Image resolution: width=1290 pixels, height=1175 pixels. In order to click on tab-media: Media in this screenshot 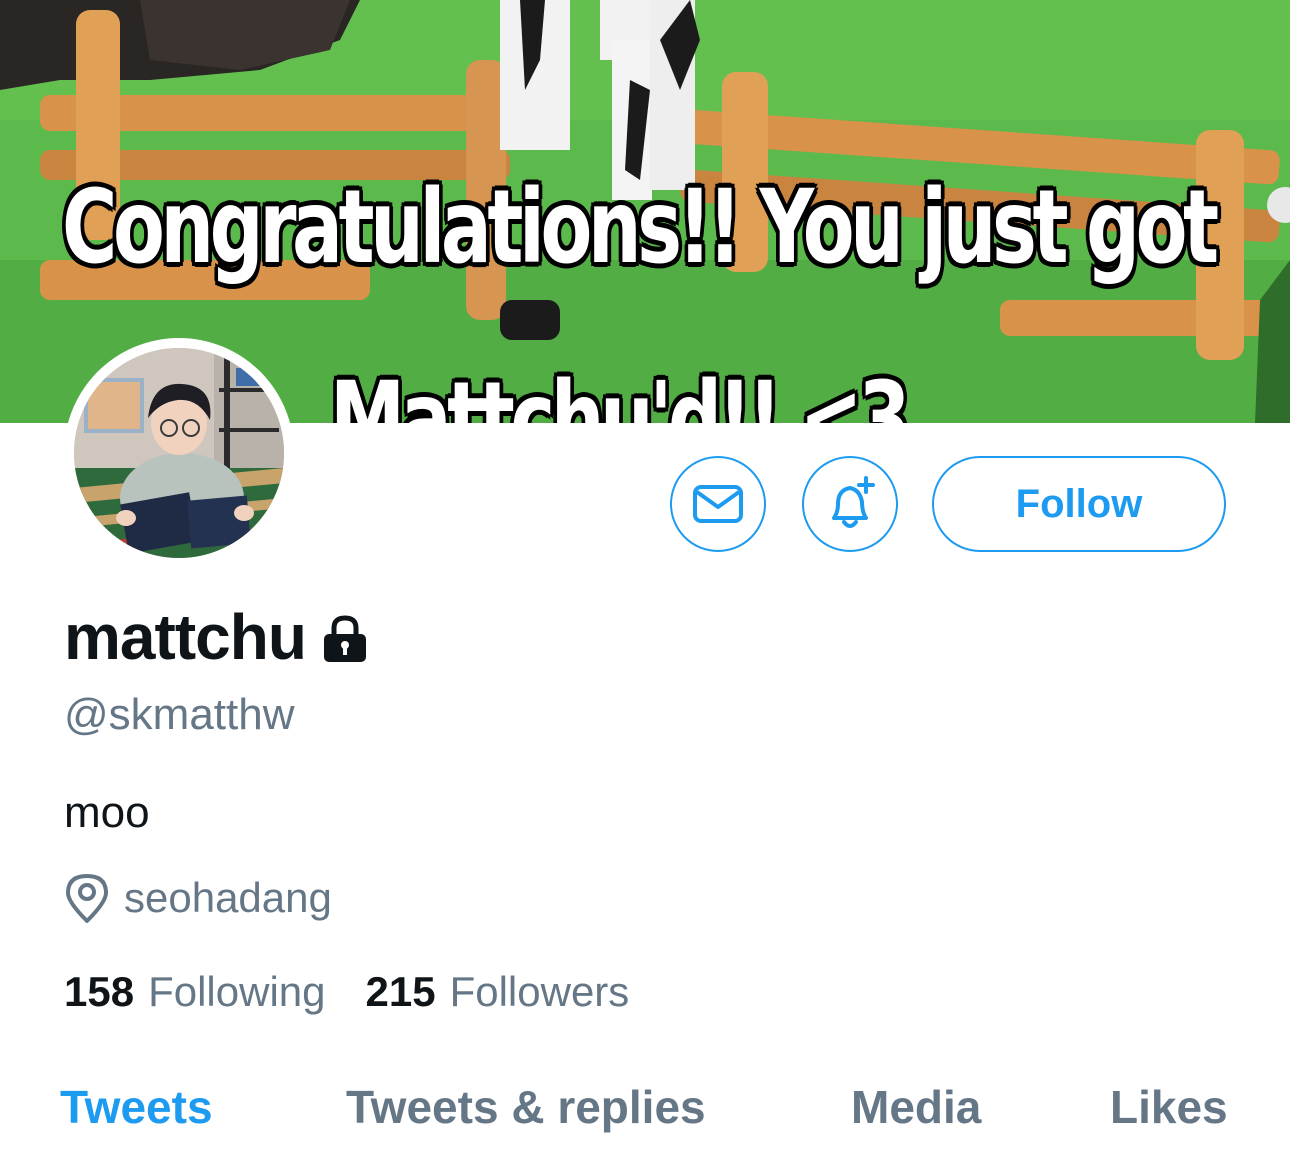, I will do `click(916, 1107)`.